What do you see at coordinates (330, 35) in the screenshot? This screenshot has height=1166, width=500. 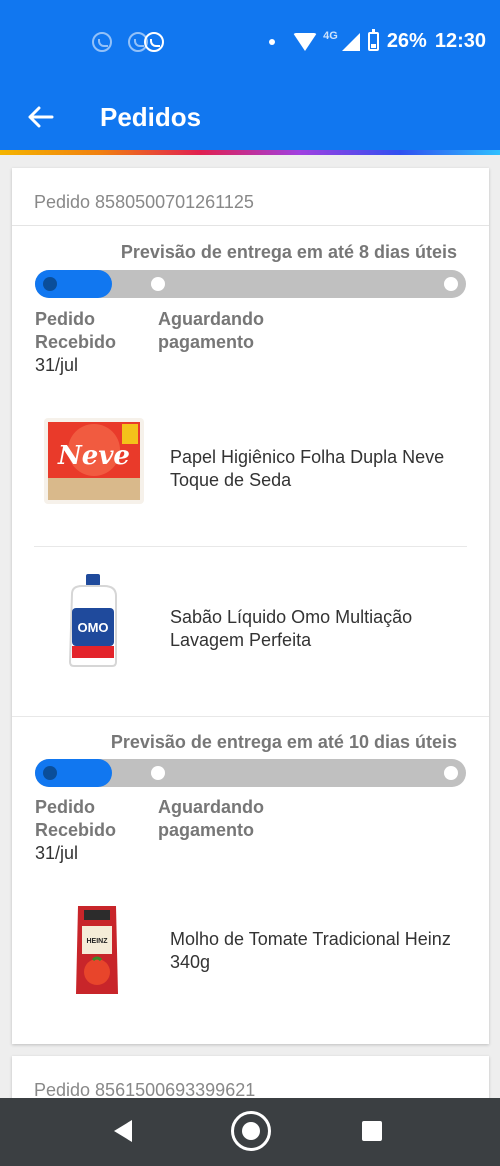 I see `network-type: 4G` at bounding box center [330, 35].